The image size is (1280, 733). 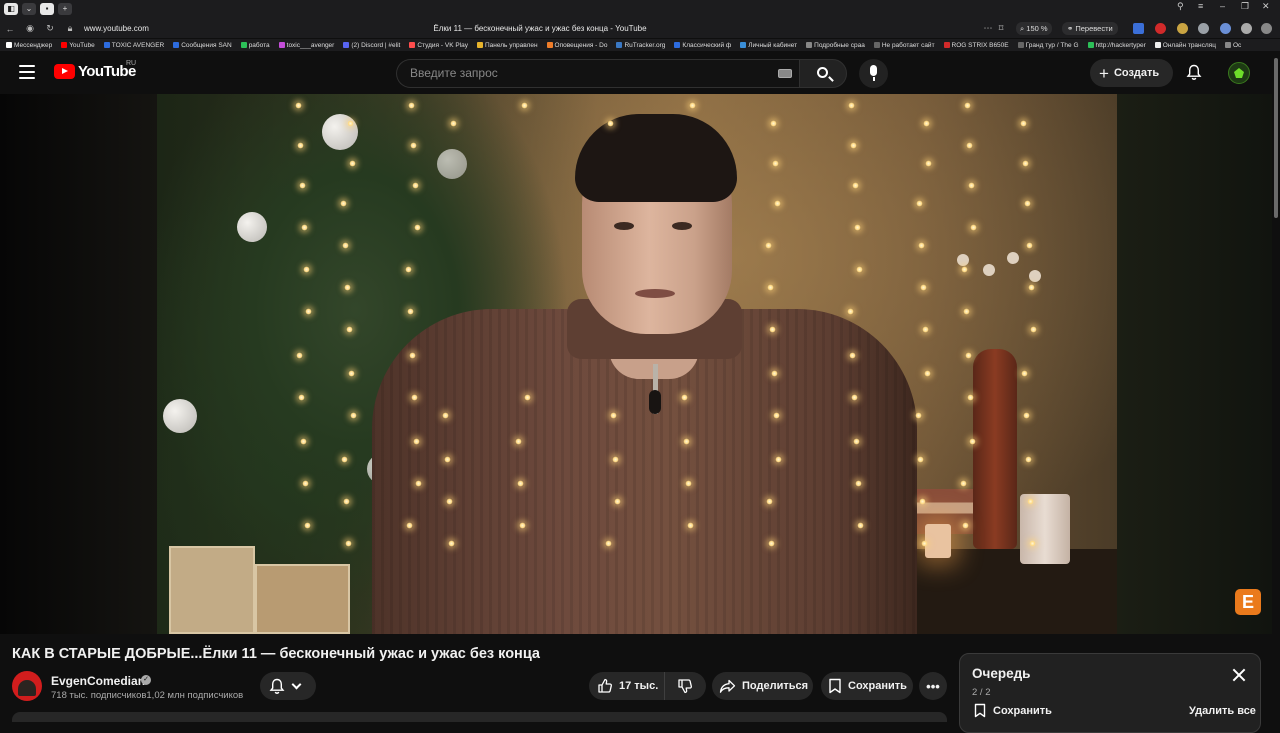 I want to click on description-box, so click(x=479, y=717).